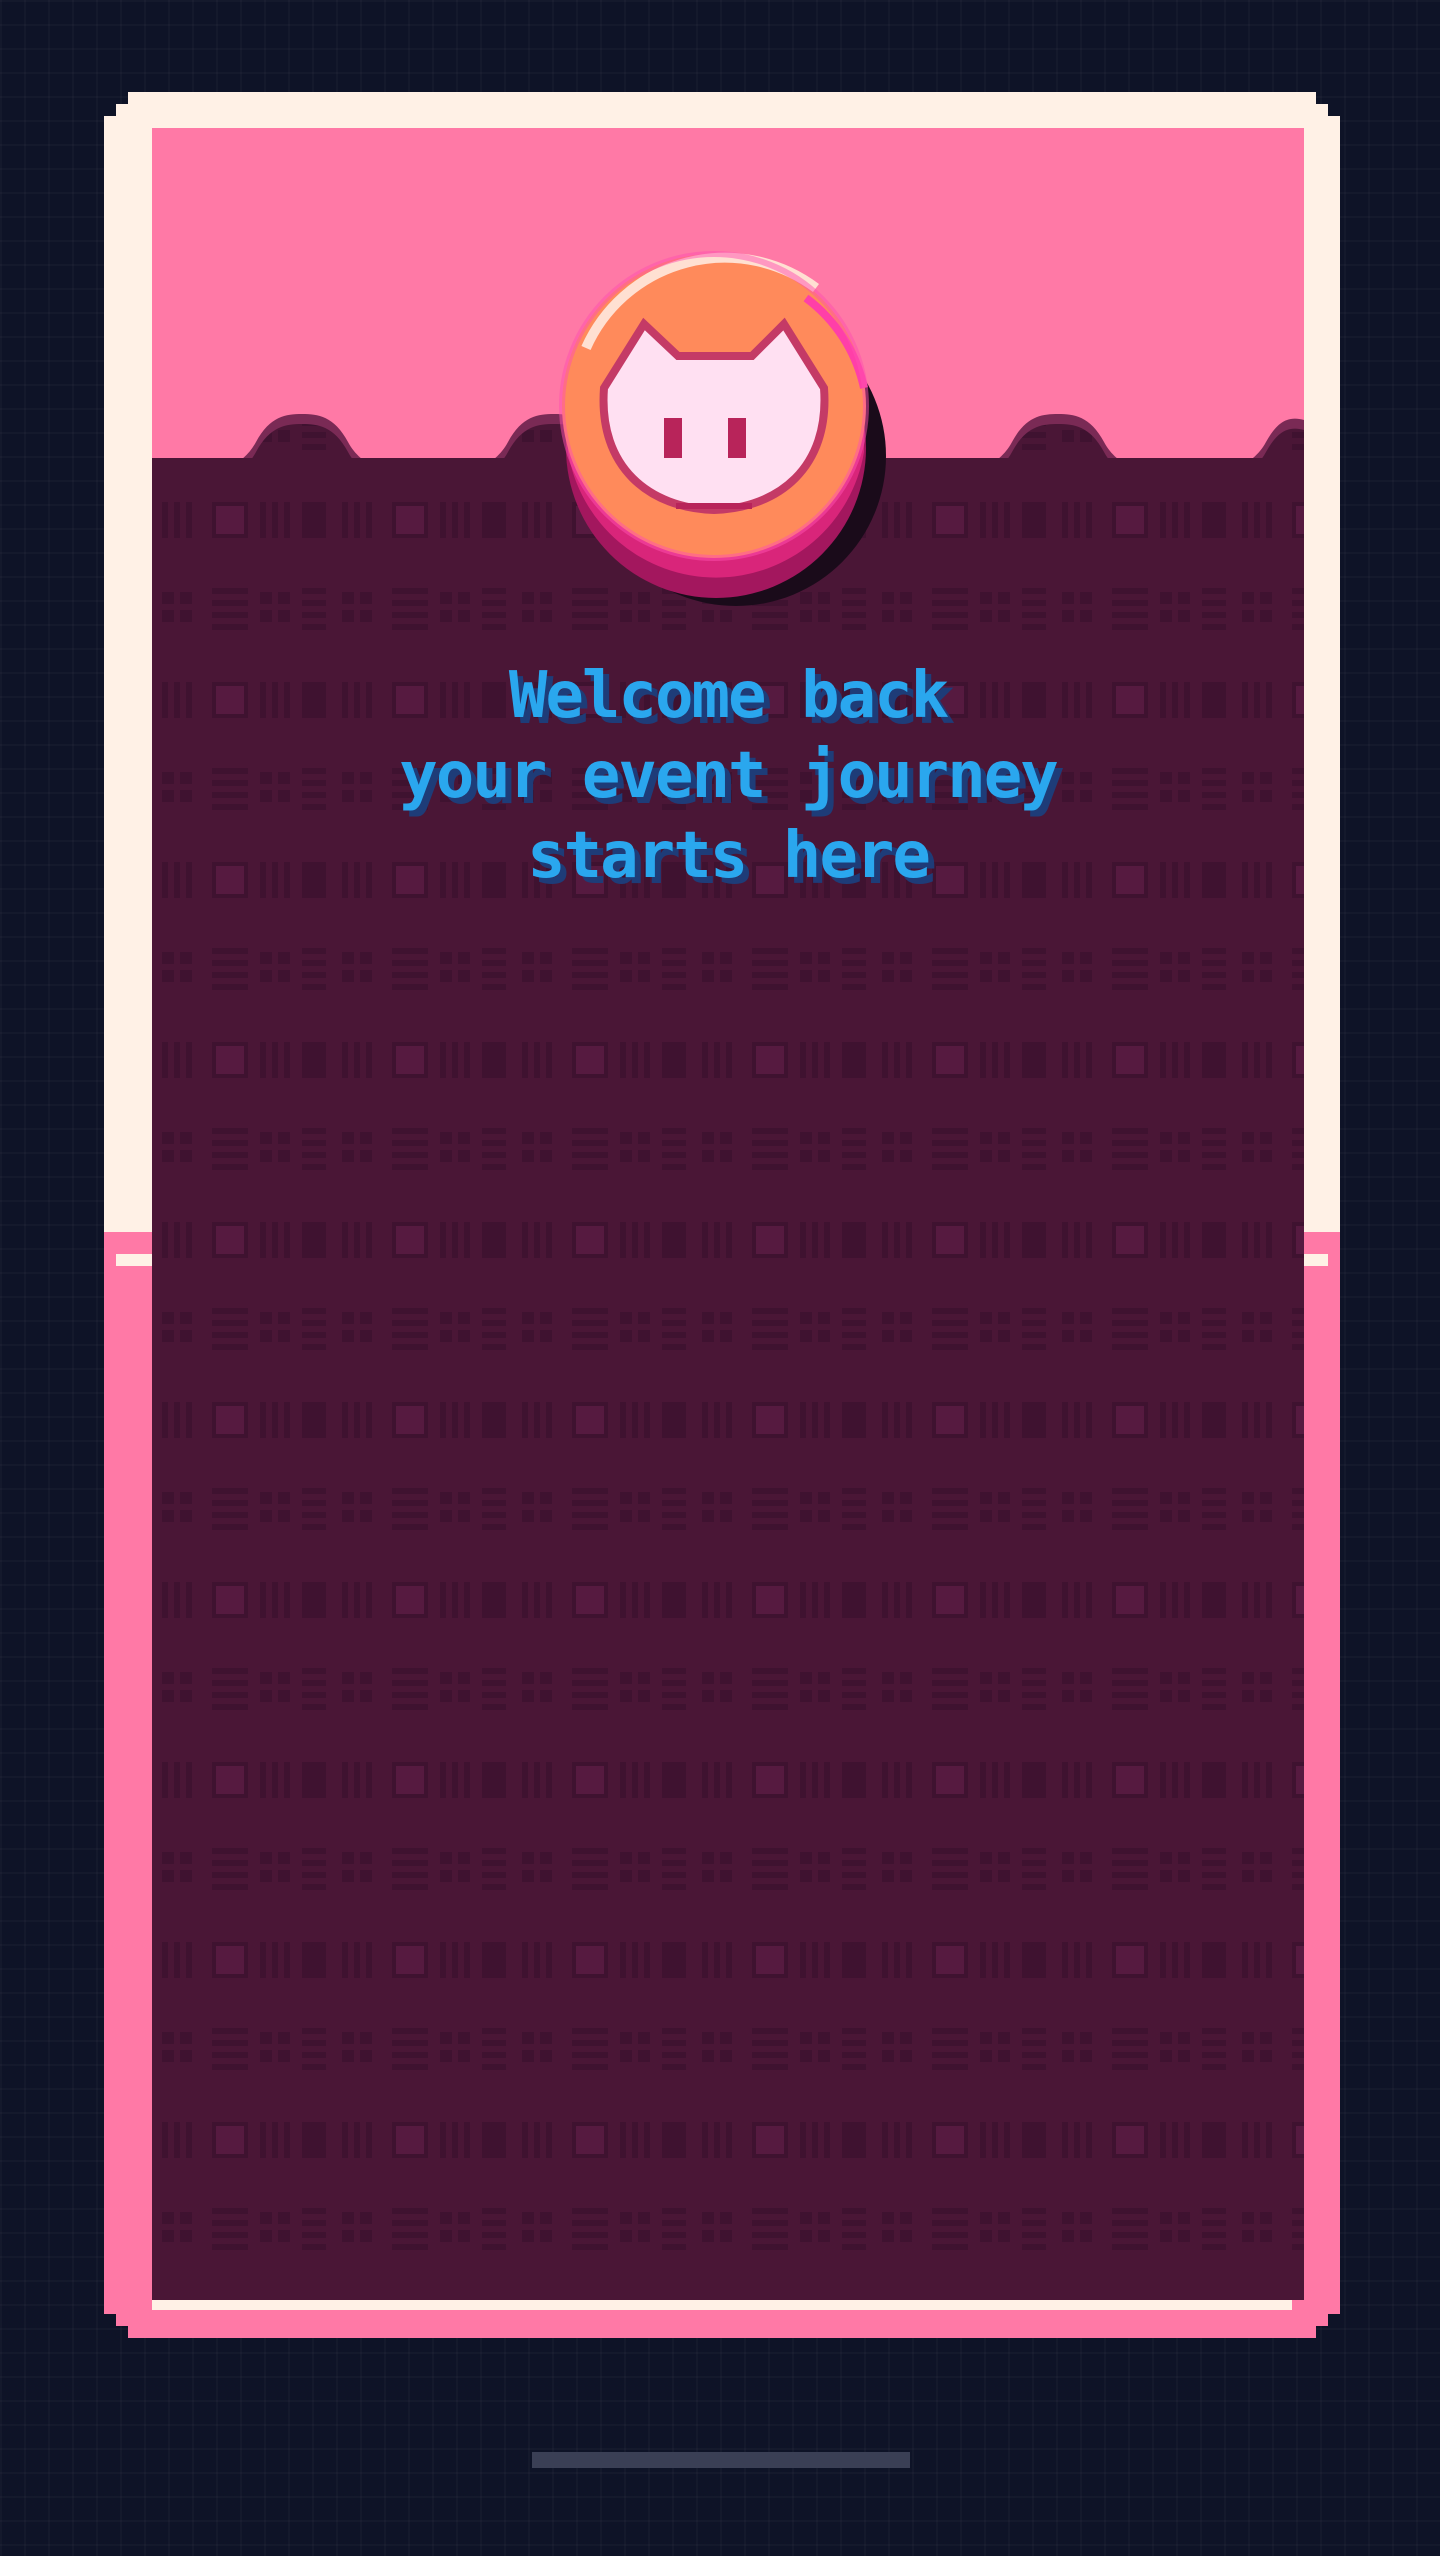 This screenshot has height=2556, width=1440. I want to click on headline-line-1: Welcome back, so click(728, 696).